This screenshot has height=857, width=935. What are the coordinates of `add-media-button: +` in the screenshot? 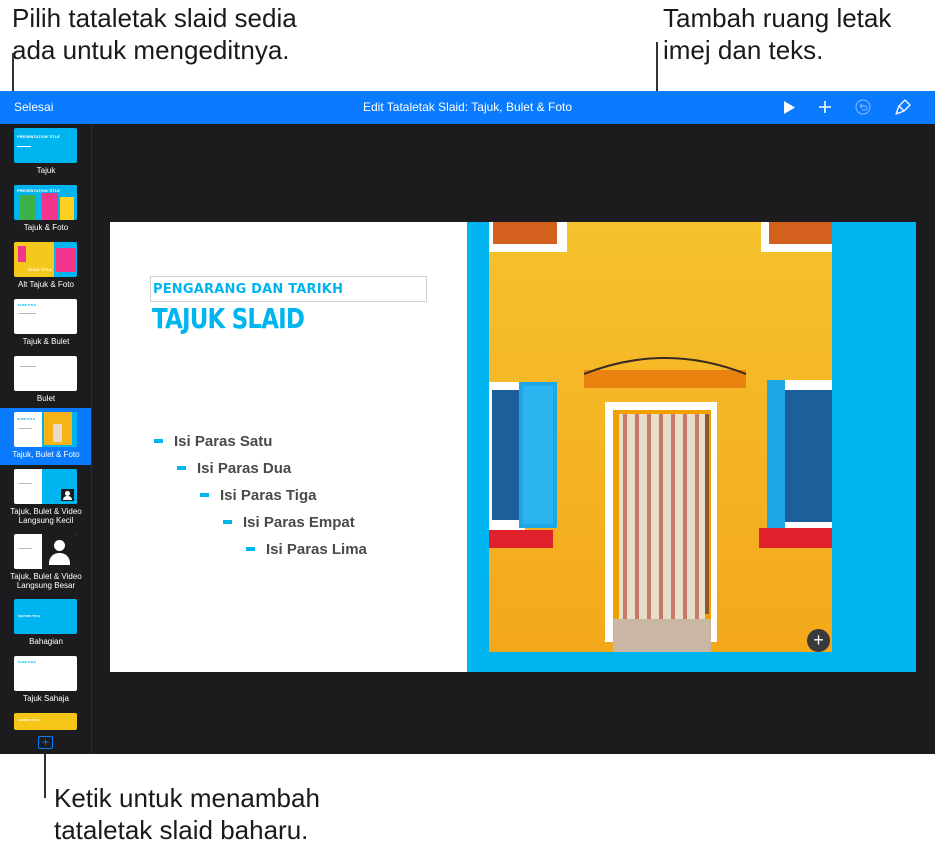 It's located at (818, 640).